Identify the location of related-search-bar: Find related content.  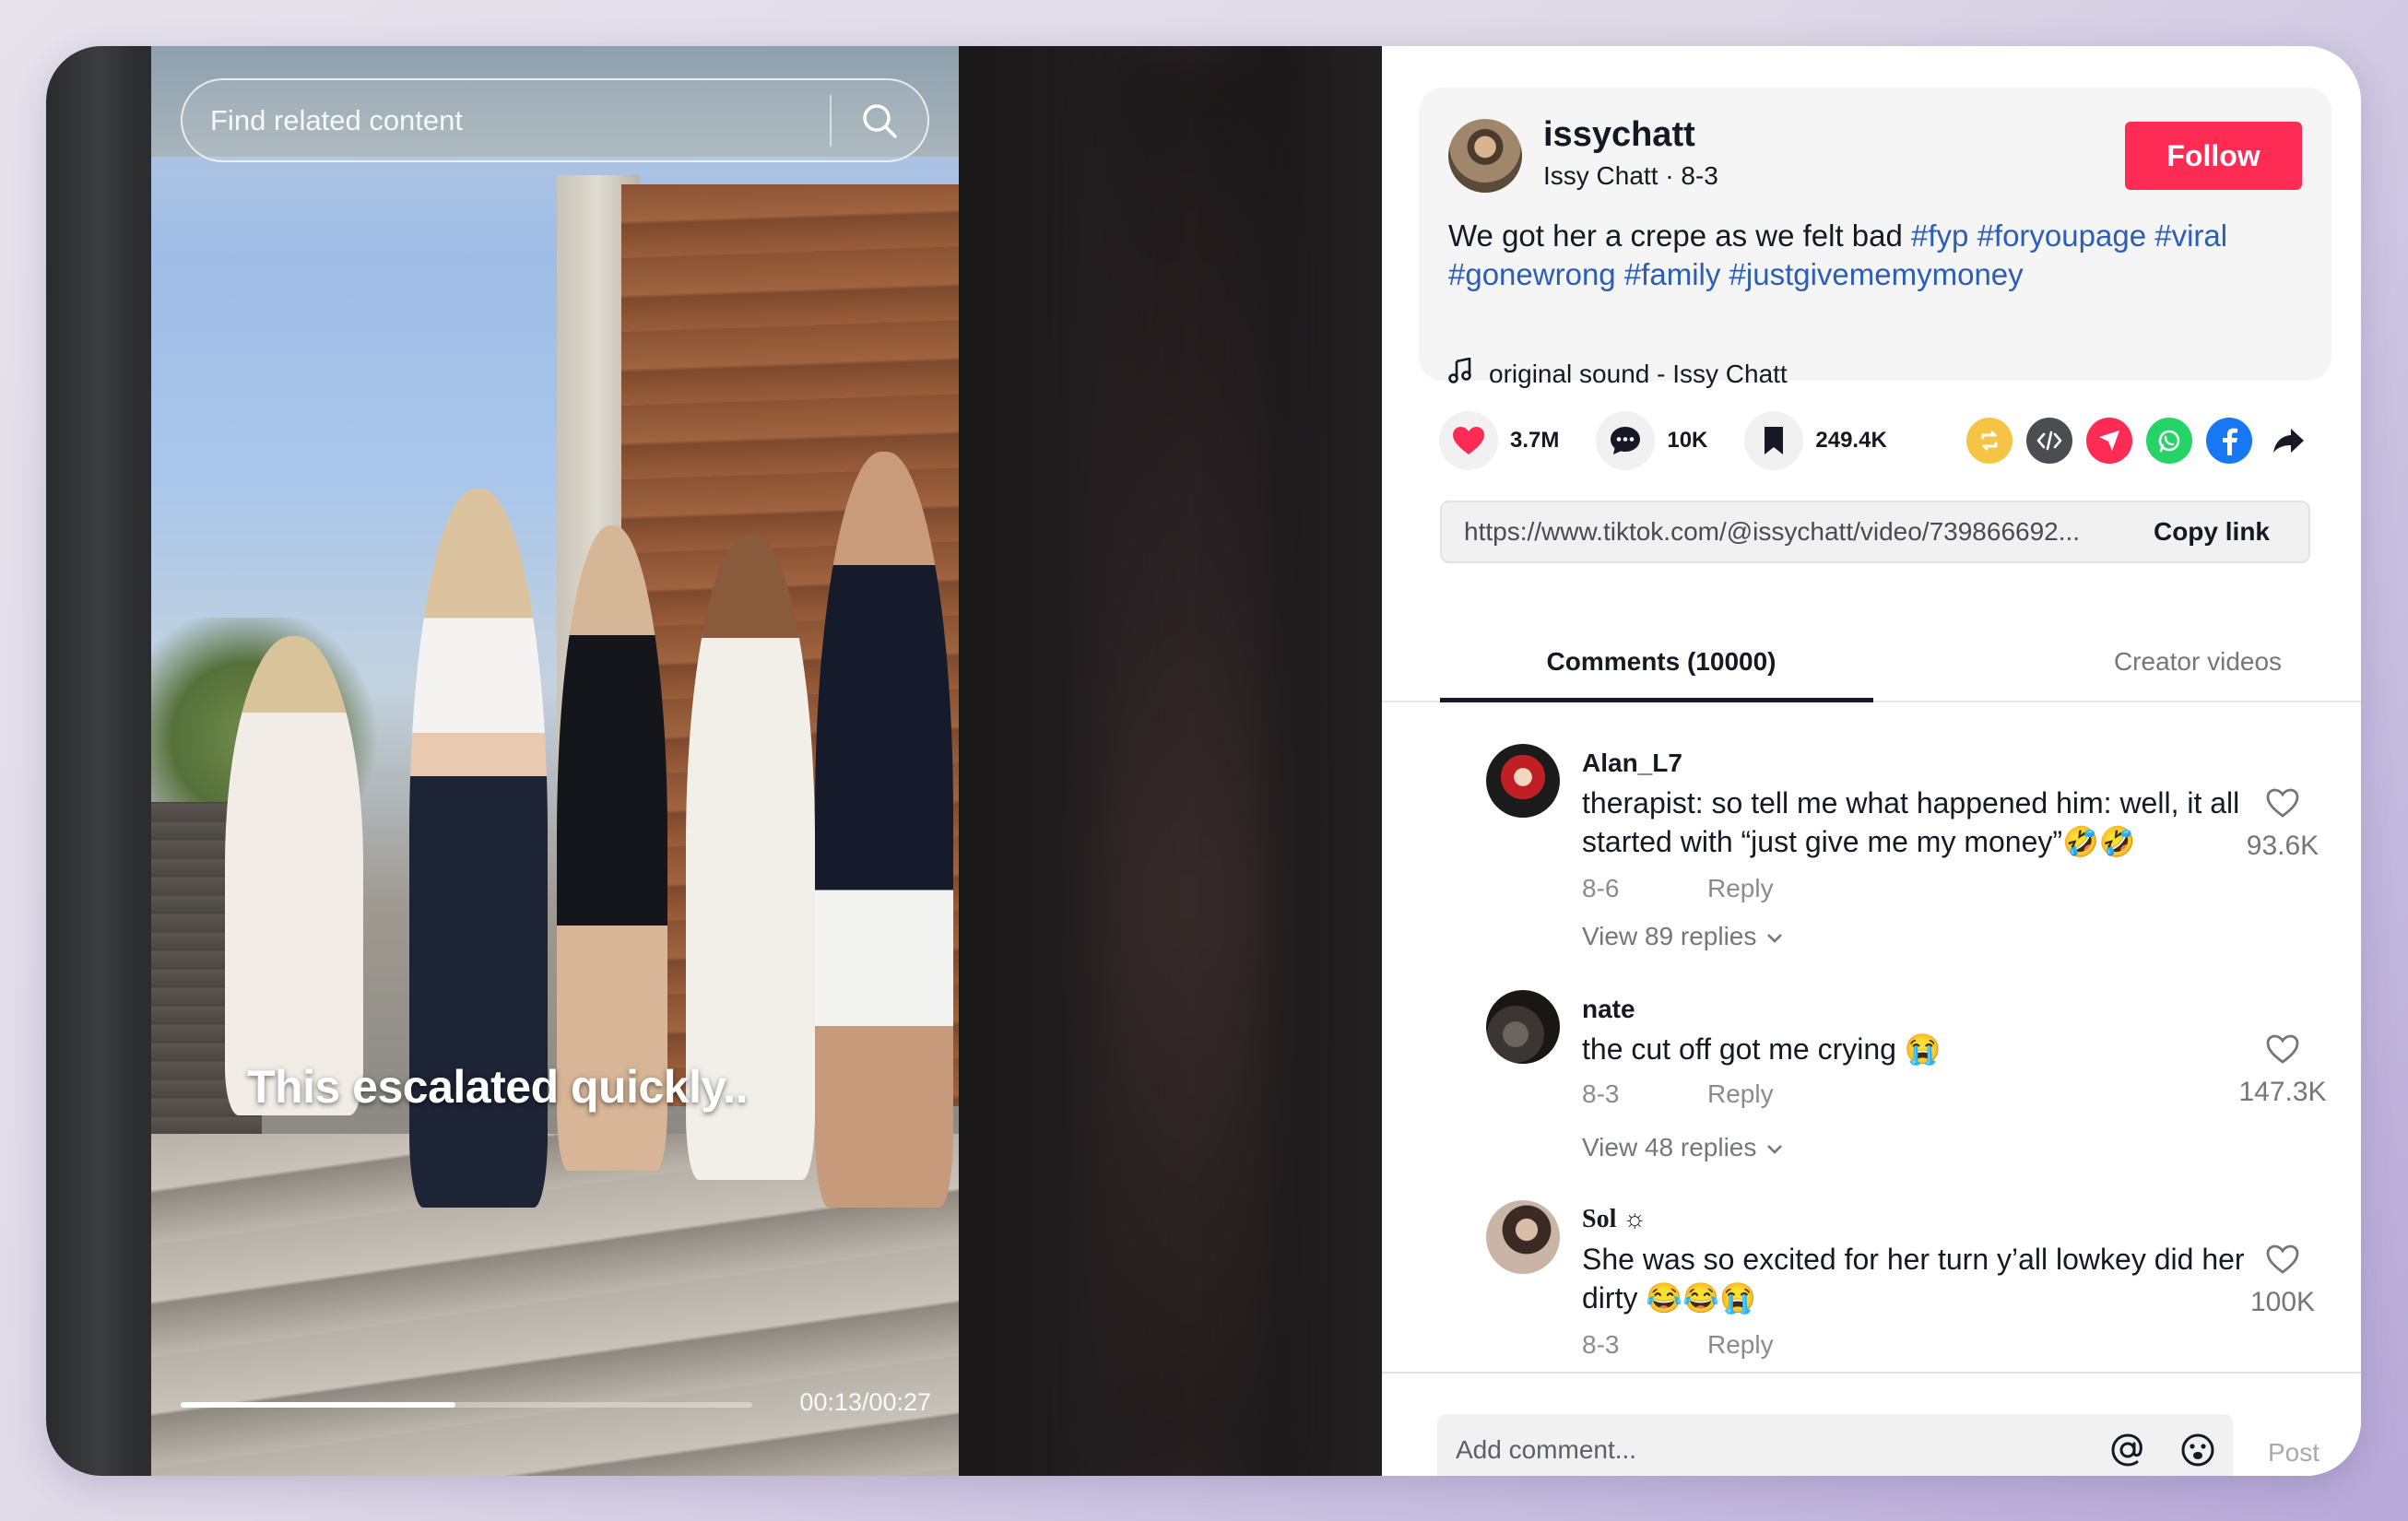
(555, 120).